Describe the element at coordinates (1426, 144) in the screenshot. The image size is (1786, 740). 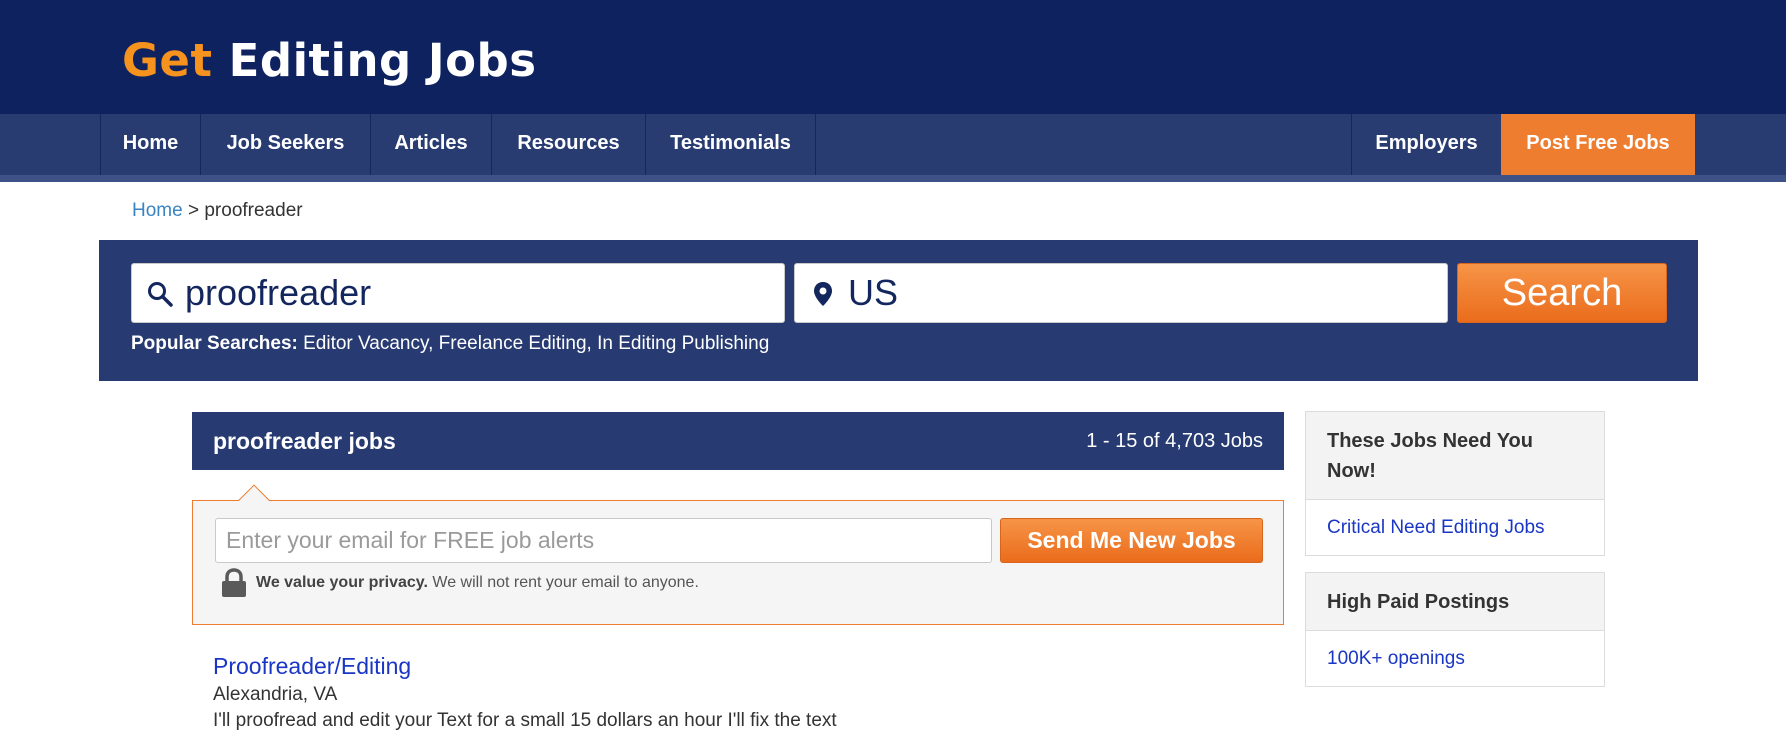
I see `nav-employers: Employers` at that location.